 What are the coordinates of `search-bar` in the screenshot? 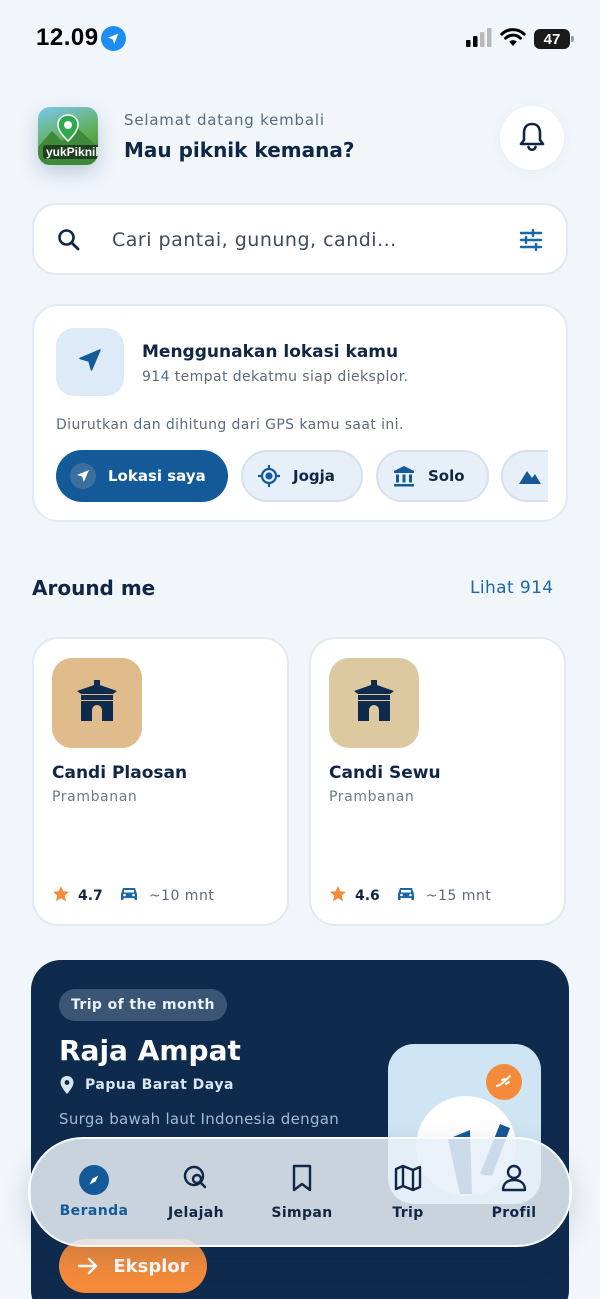 It's located at (300, 239).